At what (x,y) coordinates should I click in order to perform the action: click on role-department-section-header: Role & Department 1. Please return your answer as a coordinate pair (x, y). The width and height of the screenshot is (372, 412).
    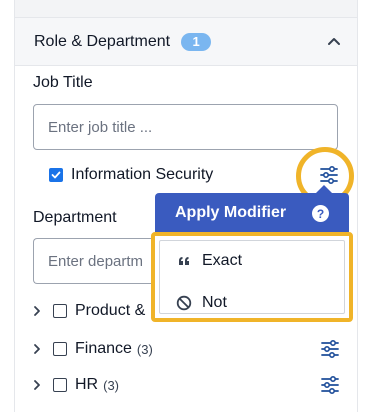
    Looking at the image, I should click on (186, 42).